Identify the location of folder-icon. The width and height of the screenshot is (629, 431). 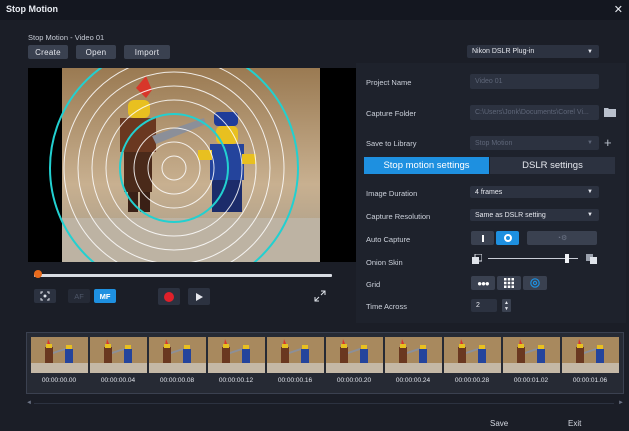
(610, 112).